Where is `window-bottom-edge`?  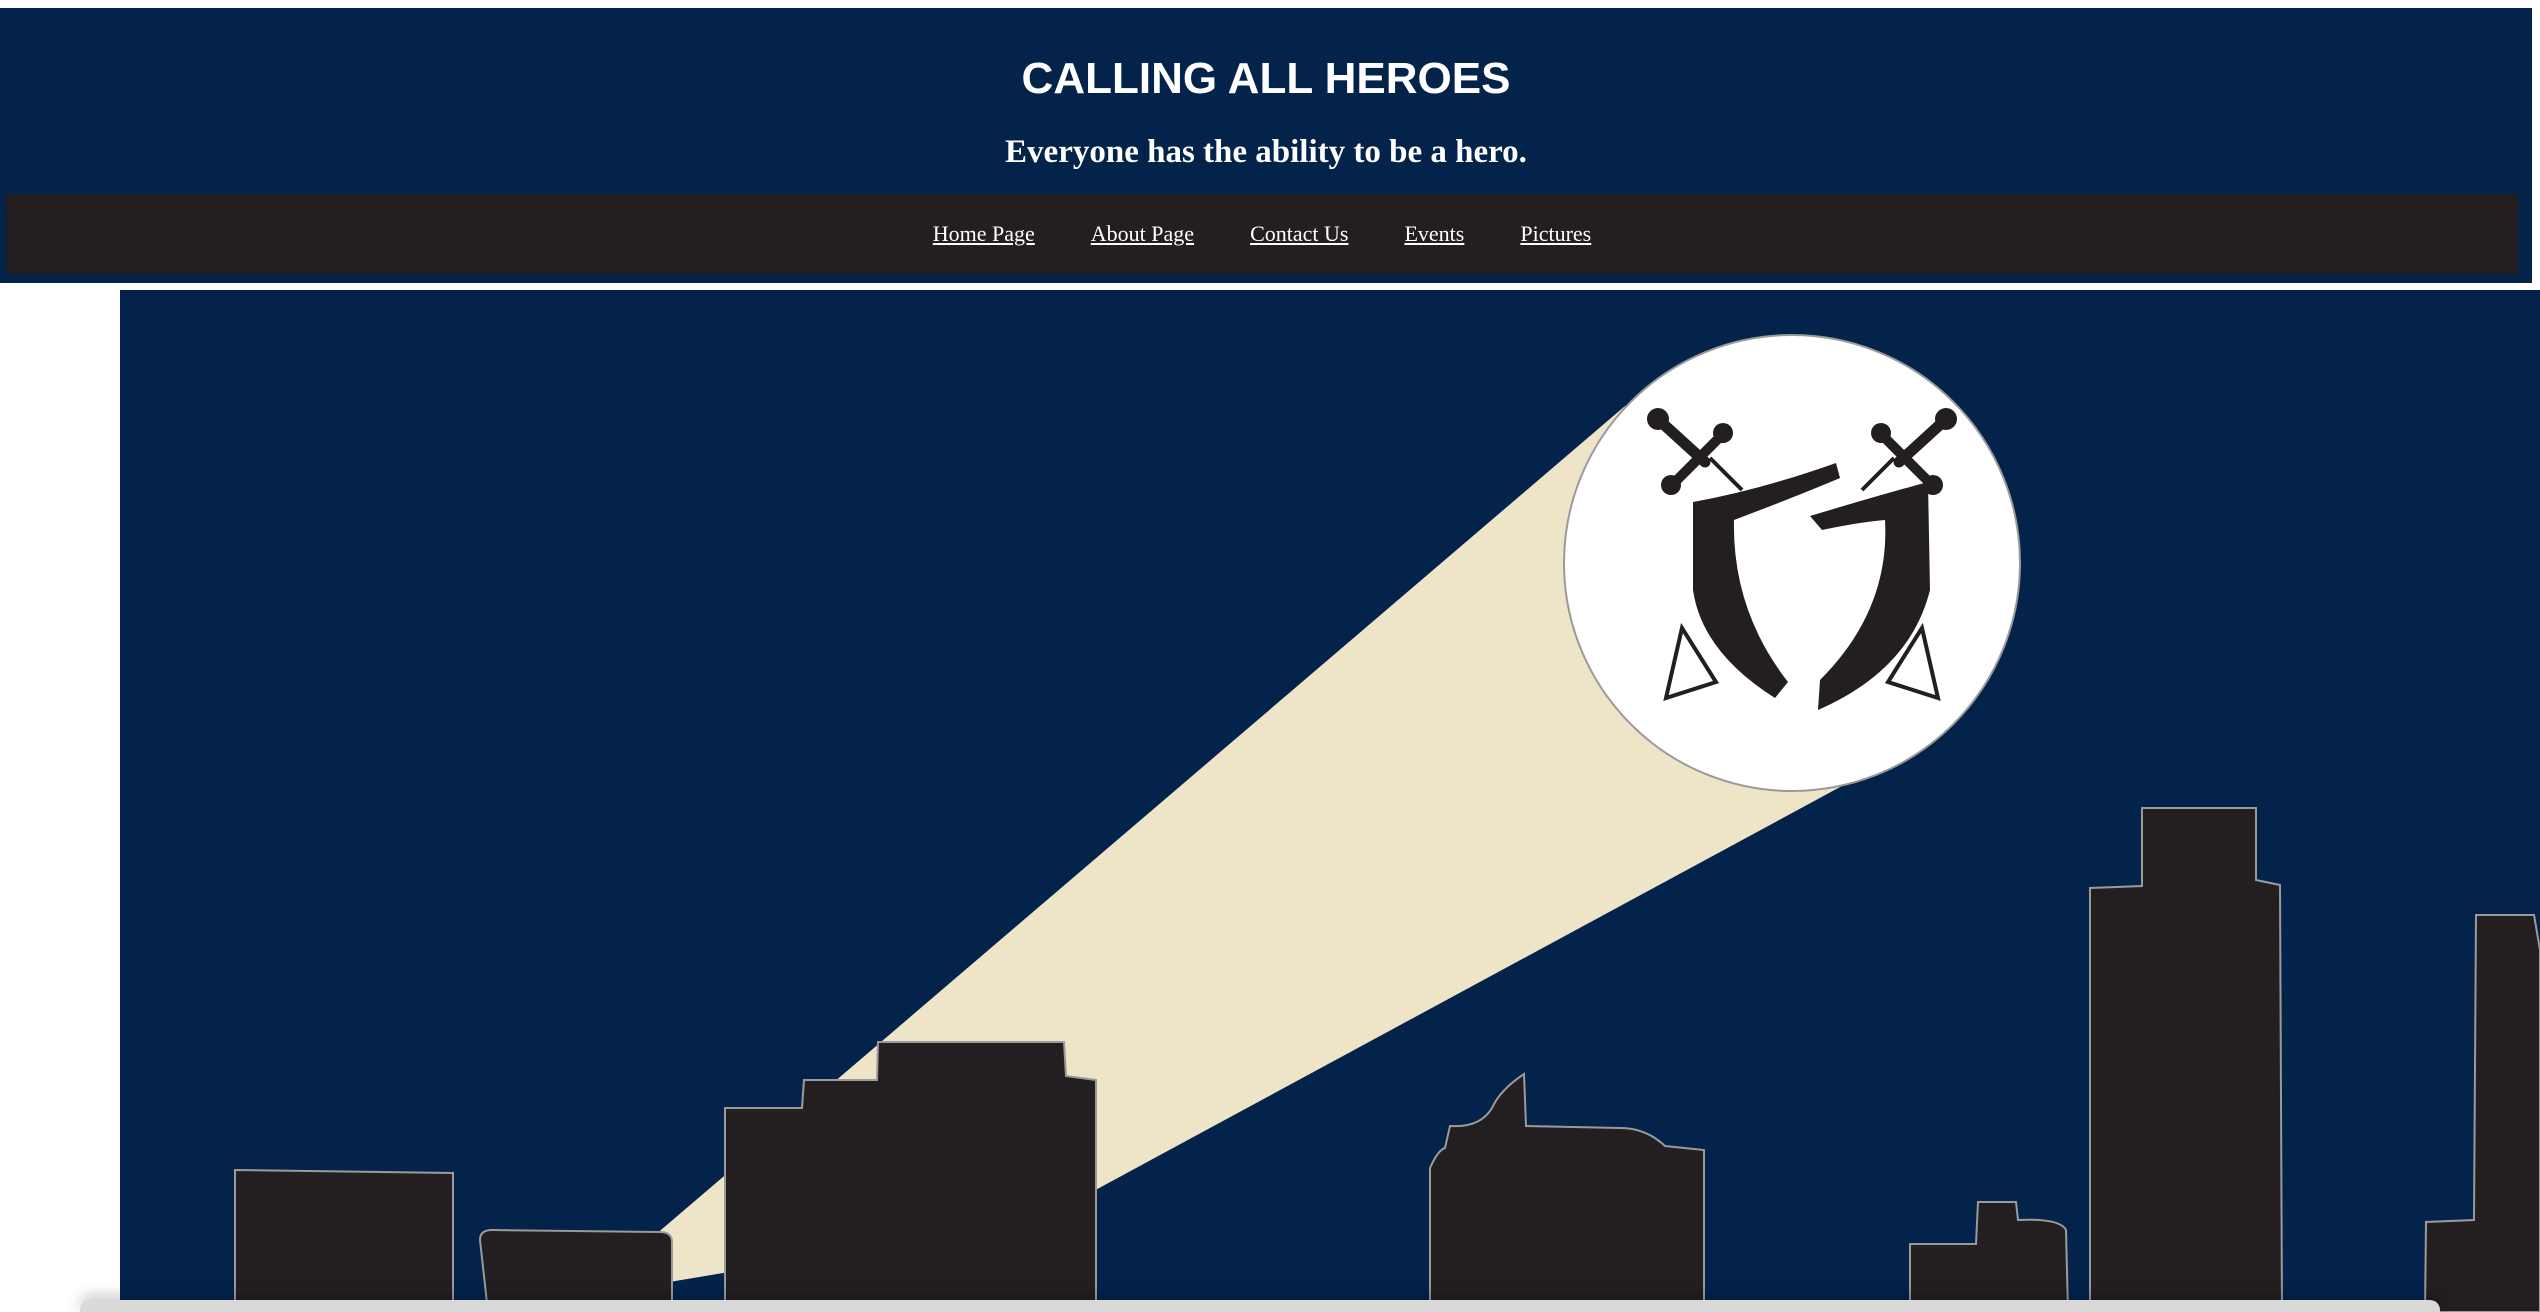
window-bottom-edge is located at coordinates (1260, 1306).